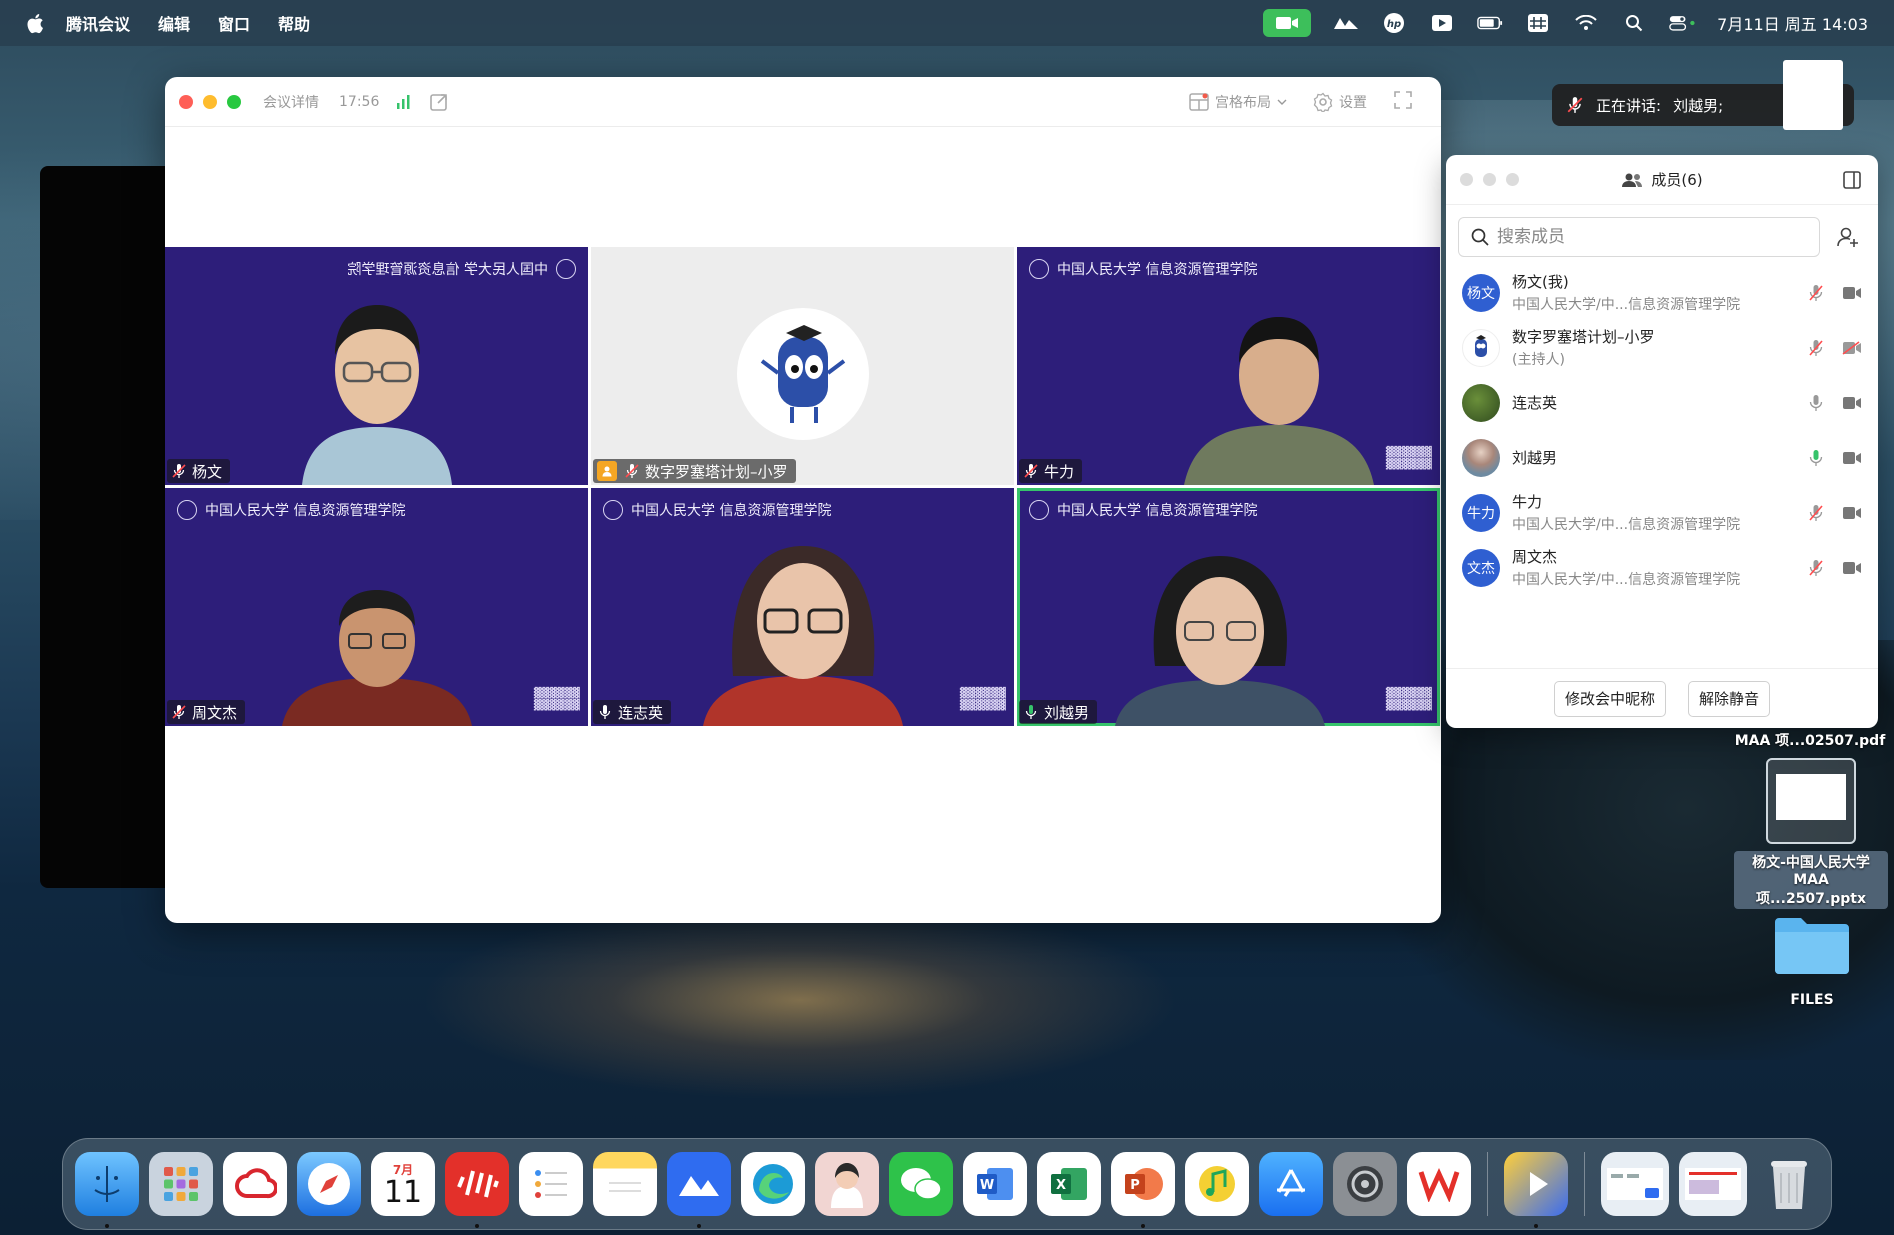  What do you see at coordinates (1512, 179) in the screenshot?
I see `zoom-panel-button` at bounding box center [1512, 179].